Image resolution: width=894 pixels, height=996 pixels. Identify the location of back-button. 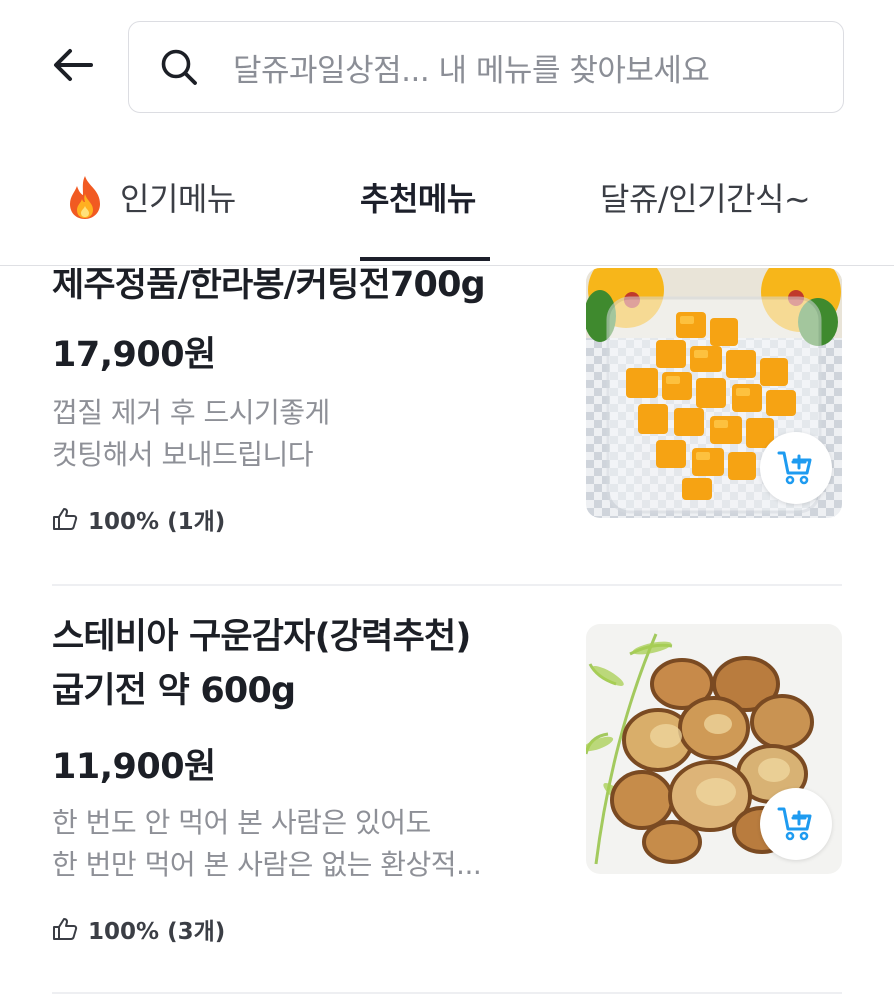
(73, 65).